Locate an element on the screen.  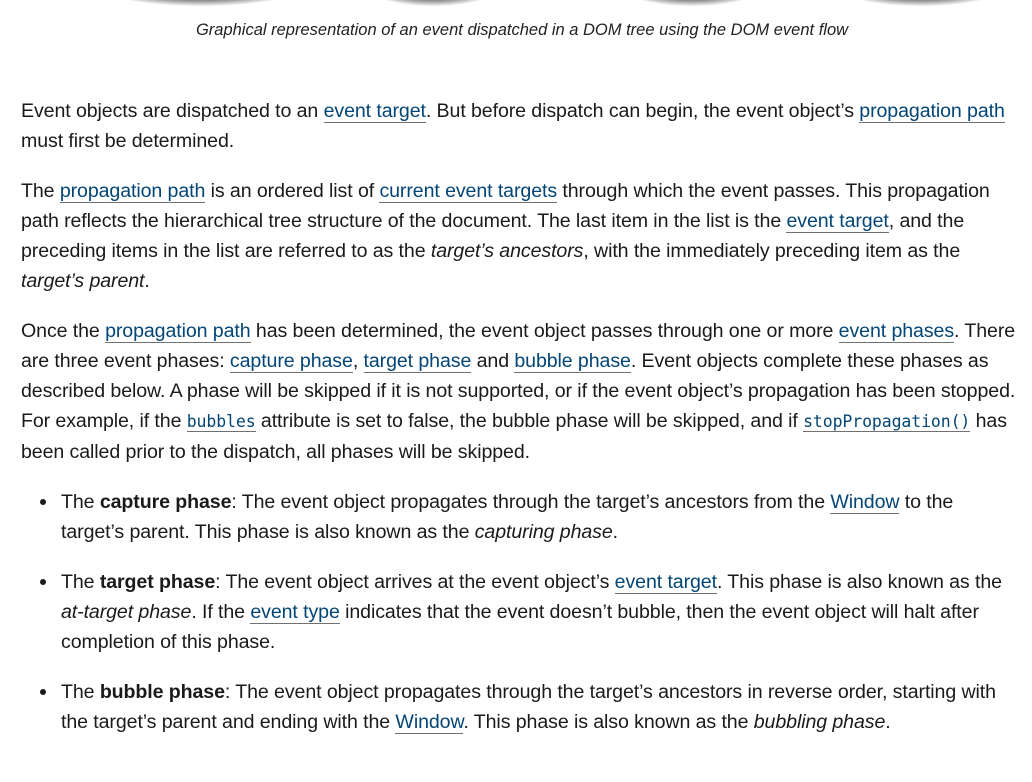
text: Once the is located at coordinates (63, 331).